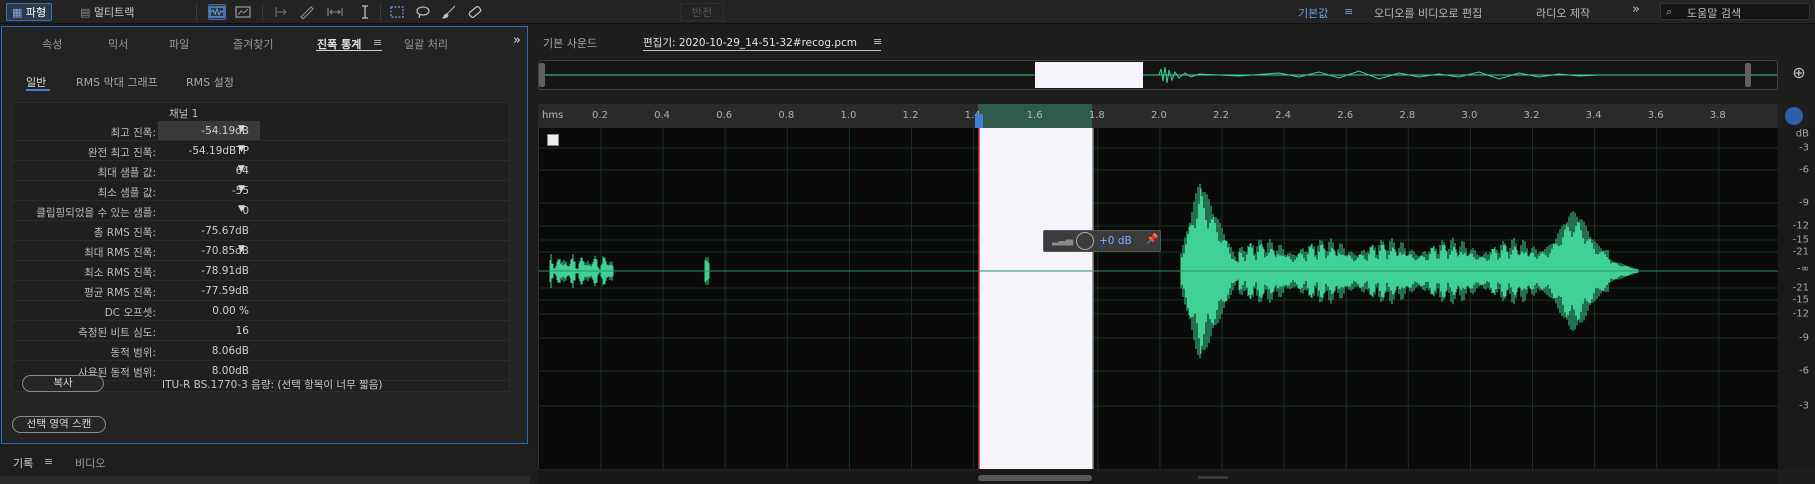 The width and height of the screenshot is (1815, 484). Describe the element at coordinates (877, 41) in the screenshot. I see `editor-tab-menu-icon: ≡` at that location.